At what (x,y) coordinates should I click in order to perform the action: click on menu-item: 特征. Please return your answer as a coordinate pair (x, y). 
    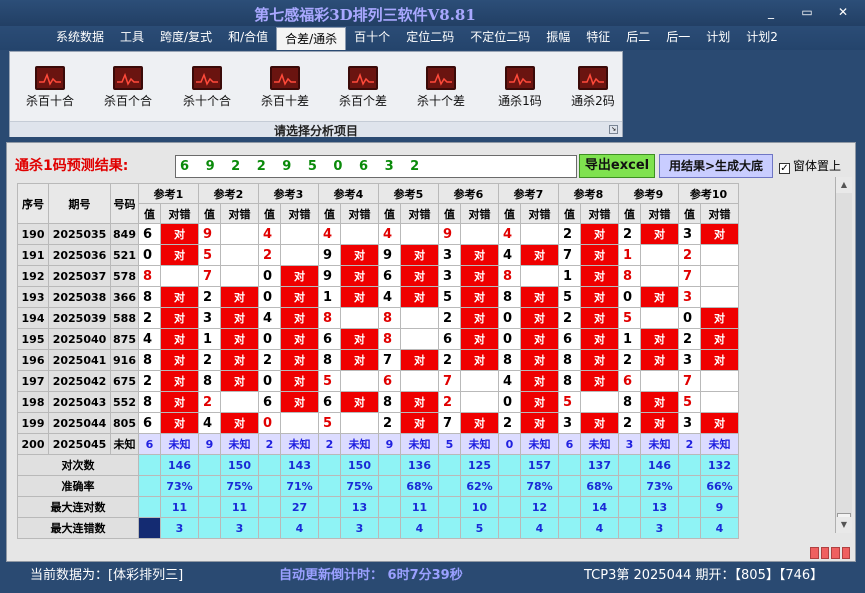
    Looking at the image, I should click on (598, 38).